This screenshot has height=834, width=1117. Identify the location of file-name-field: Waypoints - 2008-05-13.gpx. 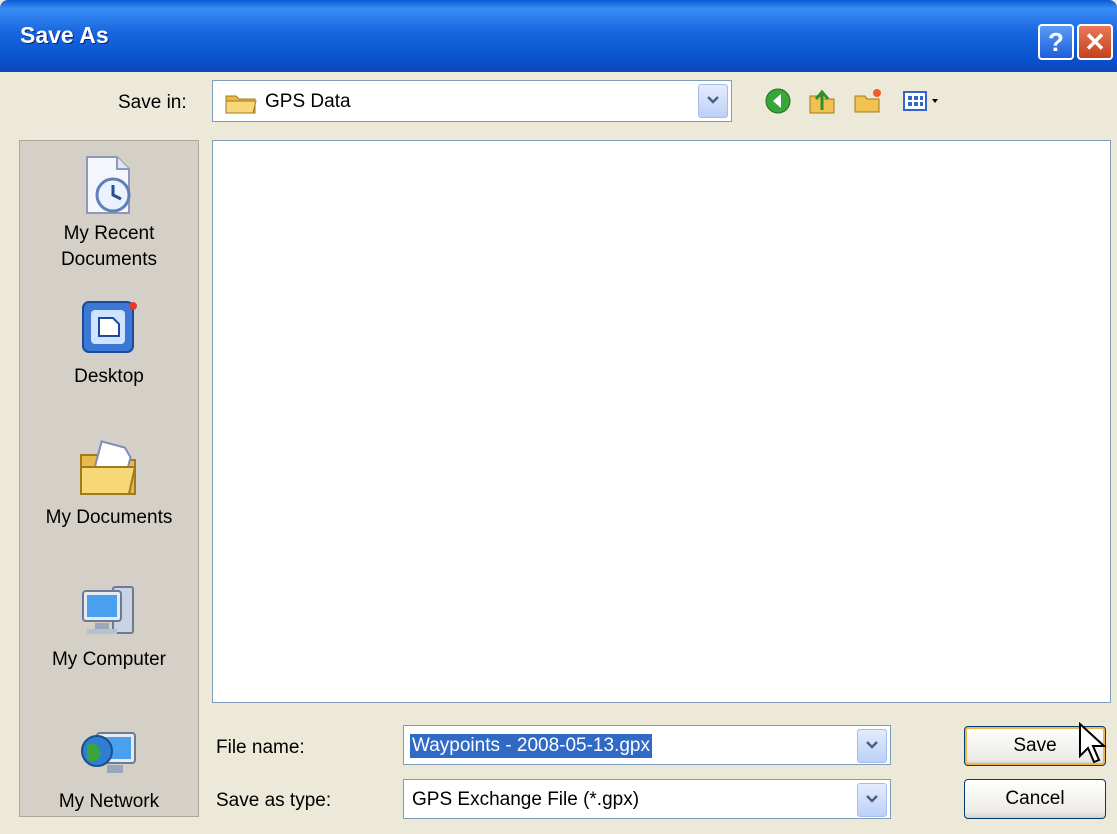
(647, 745).